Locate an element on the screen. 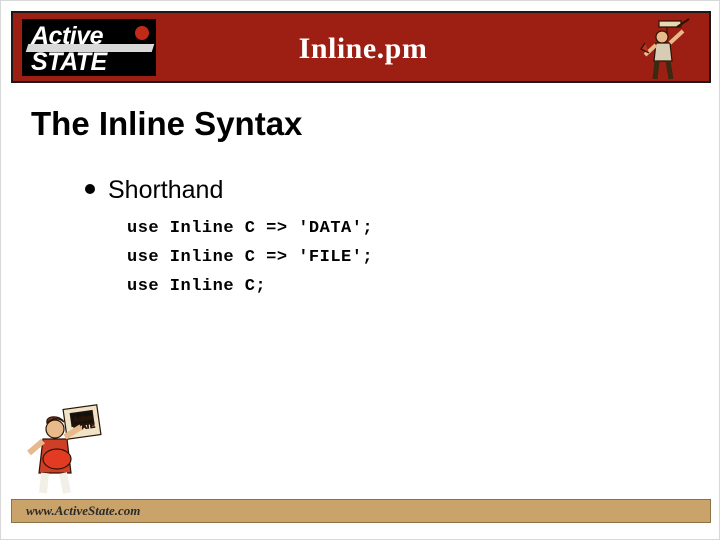  footer-band: www.ActiveState.com is located at coordinates (361, 511).